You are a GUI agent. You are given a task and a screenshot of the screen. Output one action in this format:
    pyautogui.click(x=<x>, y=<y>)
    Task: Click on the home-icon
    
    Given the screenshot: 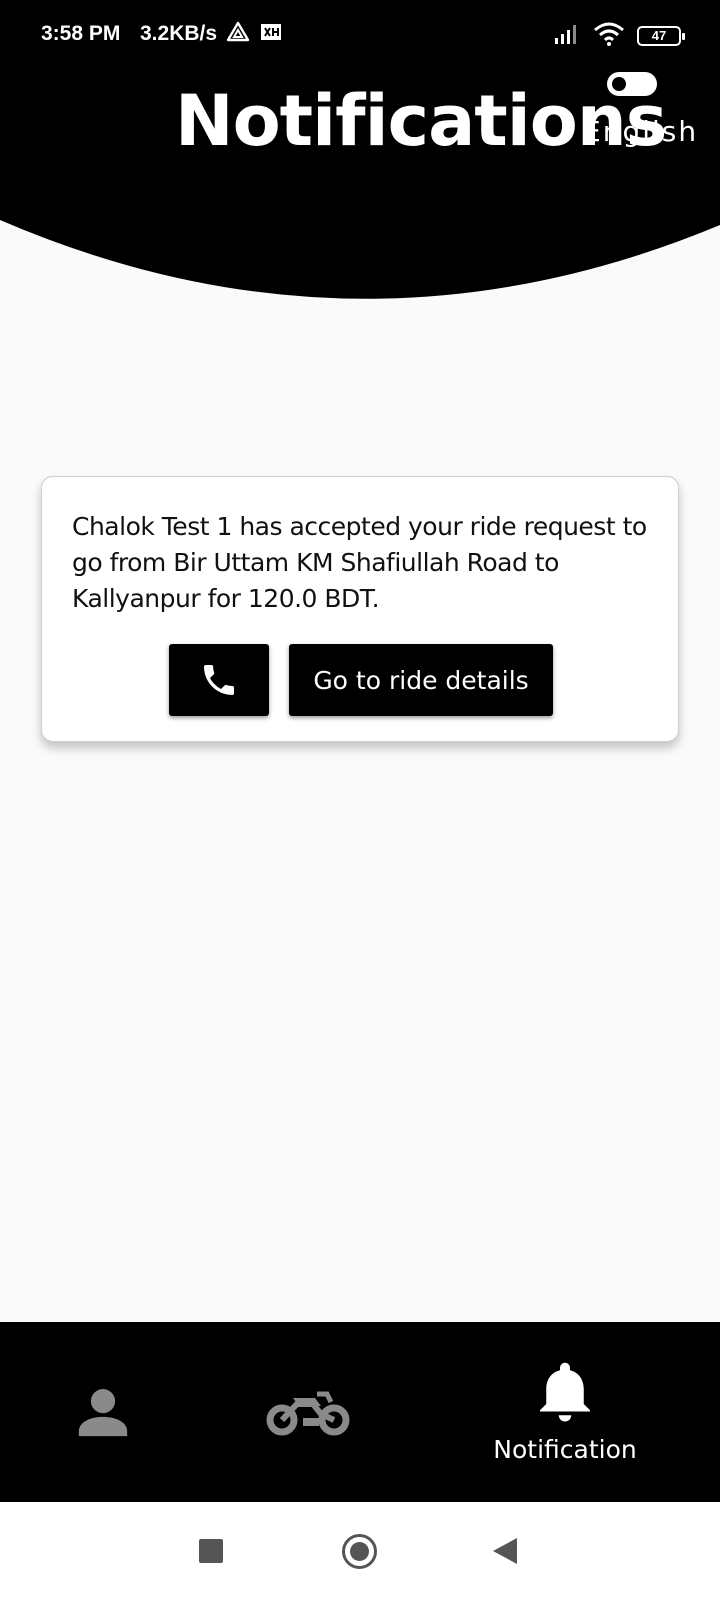 What is the action you would take?
    pyautogui.click(x=359, y=1551)
    